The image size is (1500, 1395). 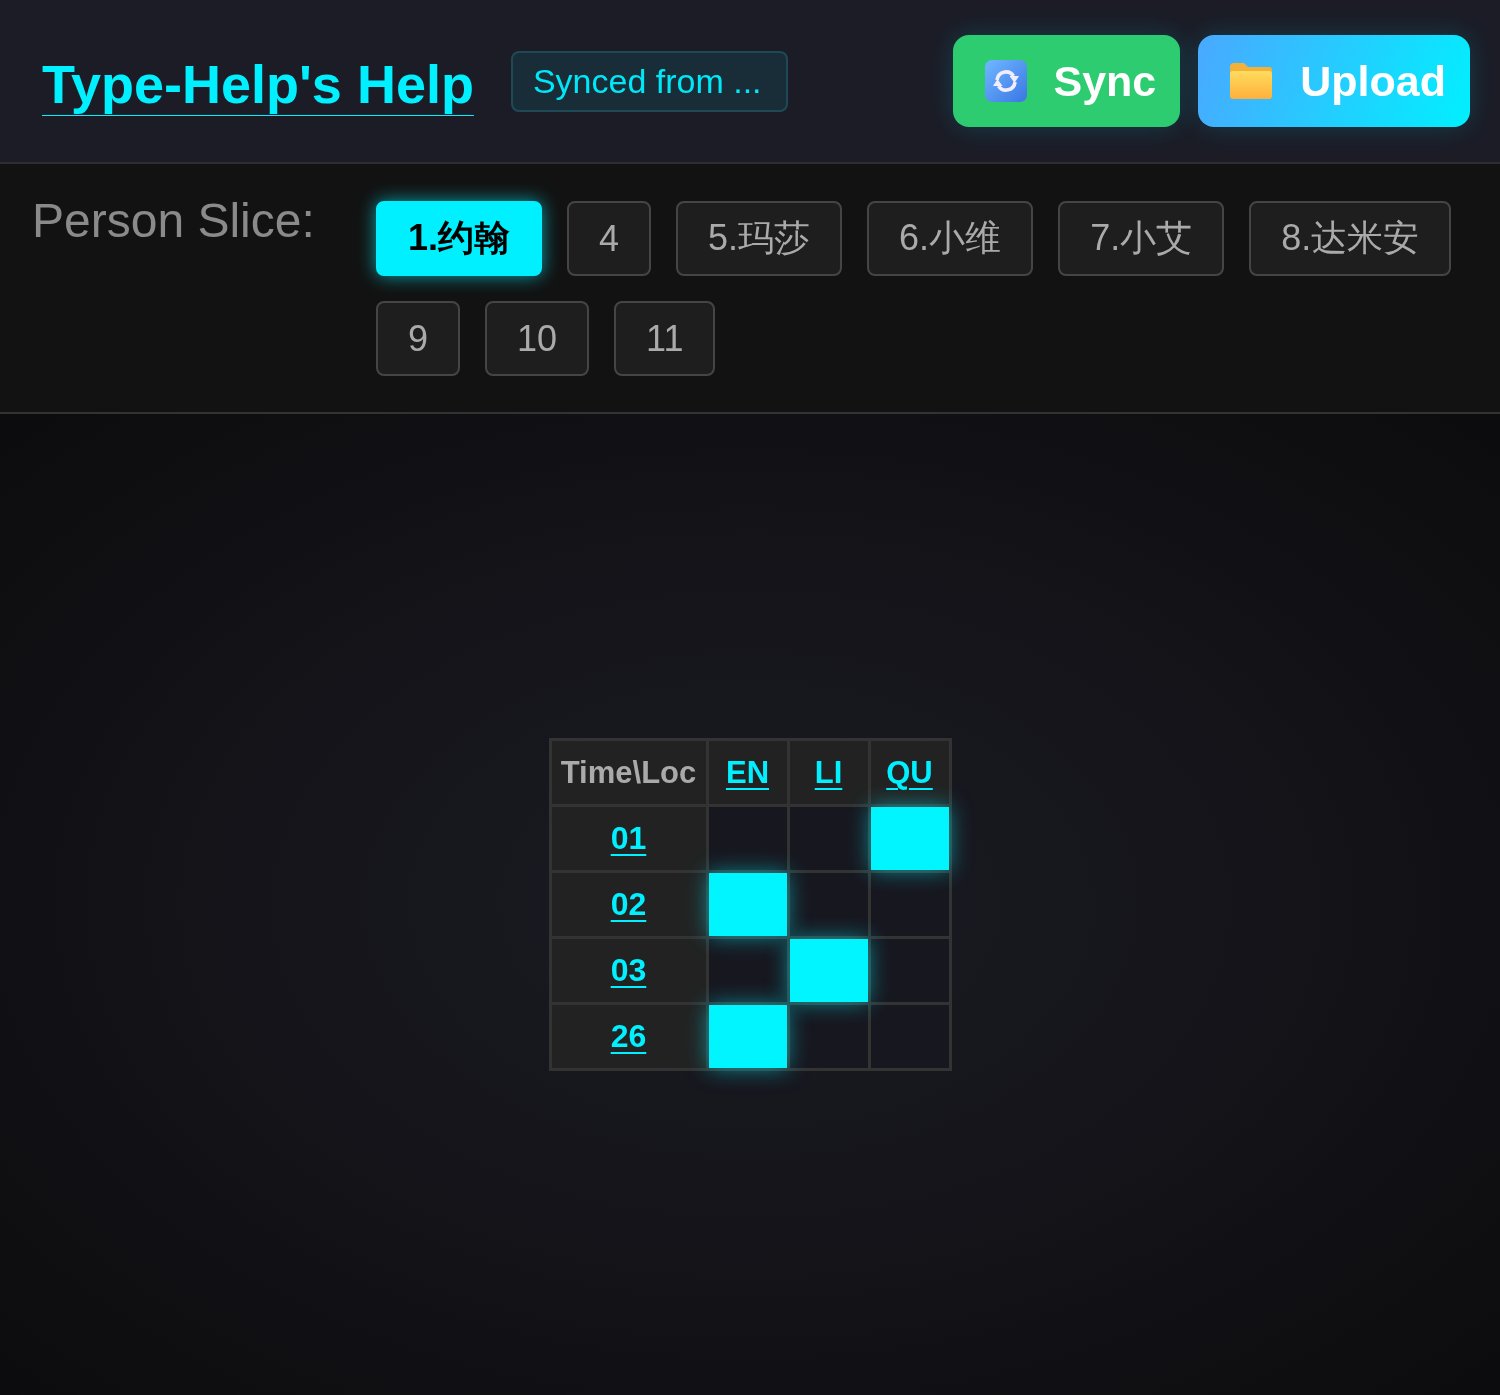 What do you see at coordinates (628, 1036) in the screenshot?
I see `row-header-link: 26` at bounding box center [628, 1036].